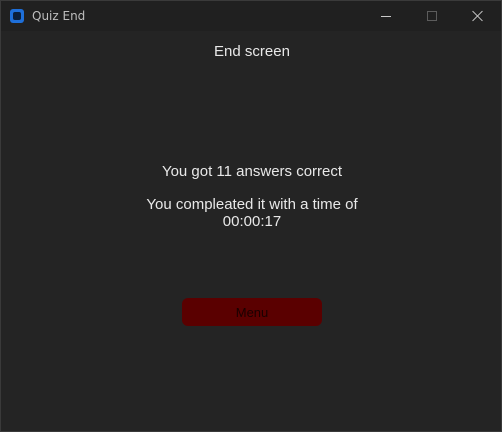  I want to click on menu-button: Menu, so click(252, 312).